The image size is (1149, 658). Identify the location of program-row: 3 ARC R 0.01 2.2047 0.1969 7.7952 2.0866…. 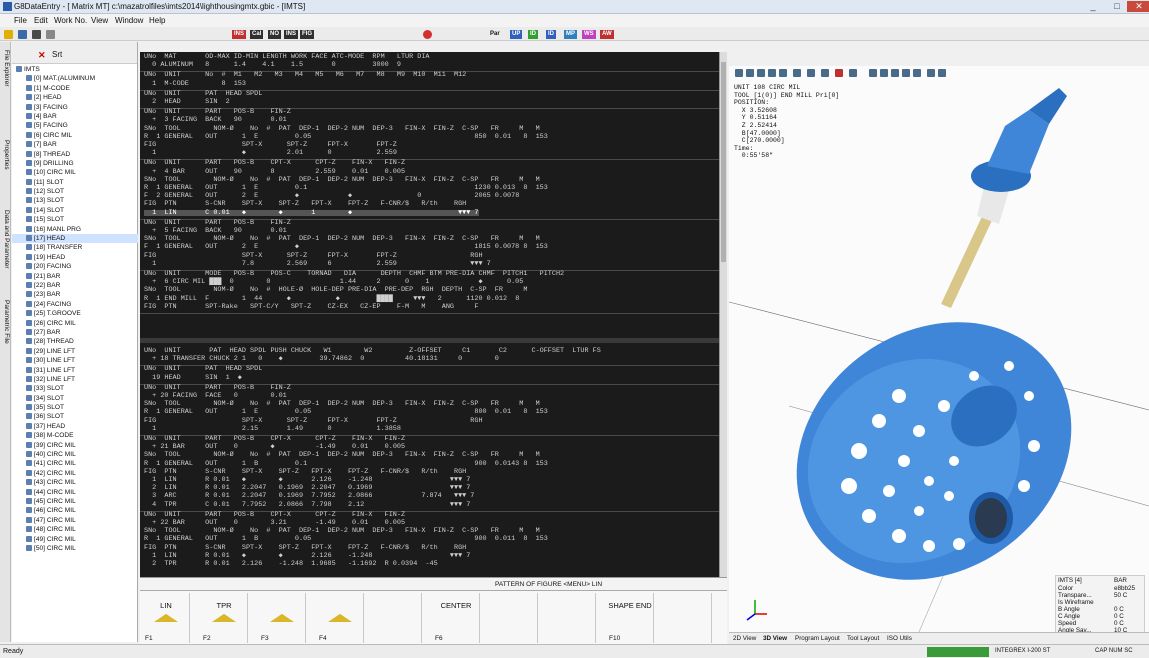
(309, 496).